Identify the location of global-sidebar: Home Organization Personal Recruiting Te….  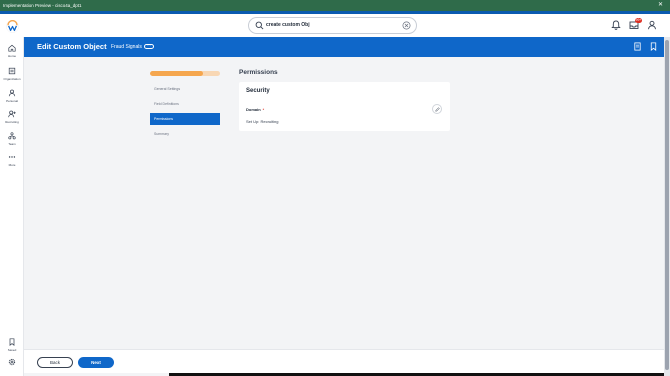
(12, 206).